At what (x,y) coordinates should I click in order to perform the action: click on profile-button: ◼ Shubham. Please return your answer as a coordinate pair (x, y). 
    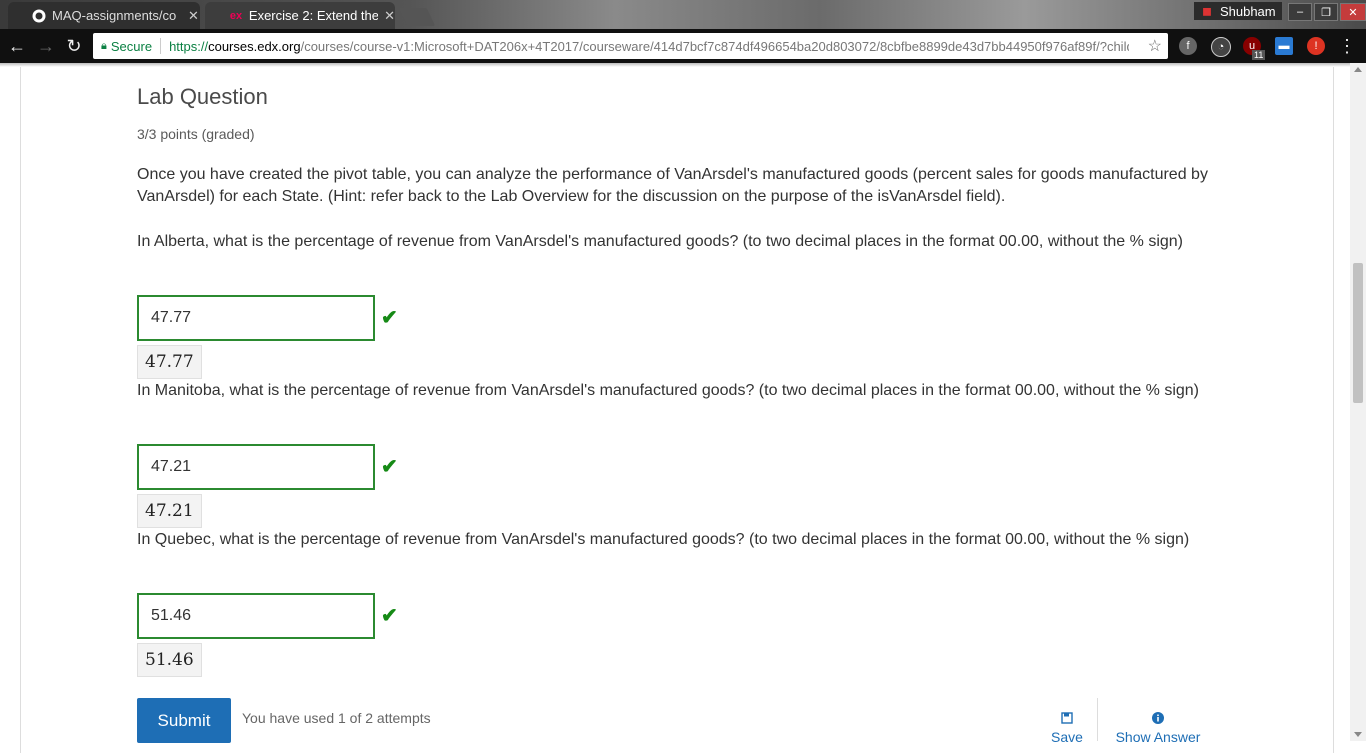
    Looking at the image, I should click on (1238, 11).